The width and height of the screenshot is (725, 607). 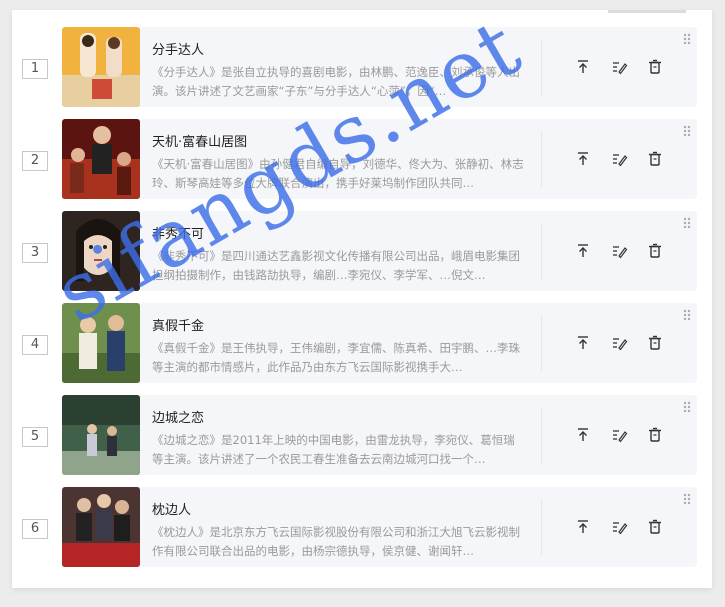 What do you see at coordinates (35, 69) in the screenshot?
I see `index-badge: 1` at bounding box center [35, 69].